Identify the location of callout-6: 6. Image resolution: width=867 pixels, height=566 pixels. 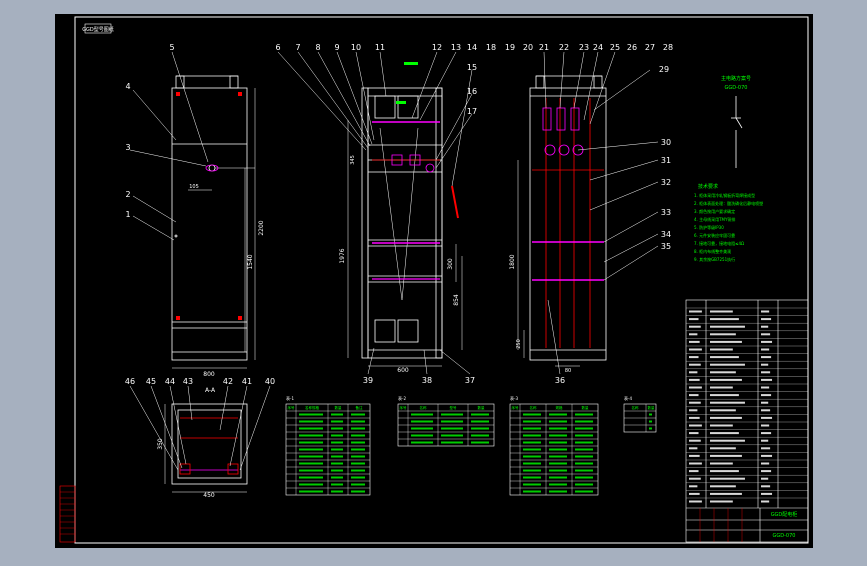
(277, 47).